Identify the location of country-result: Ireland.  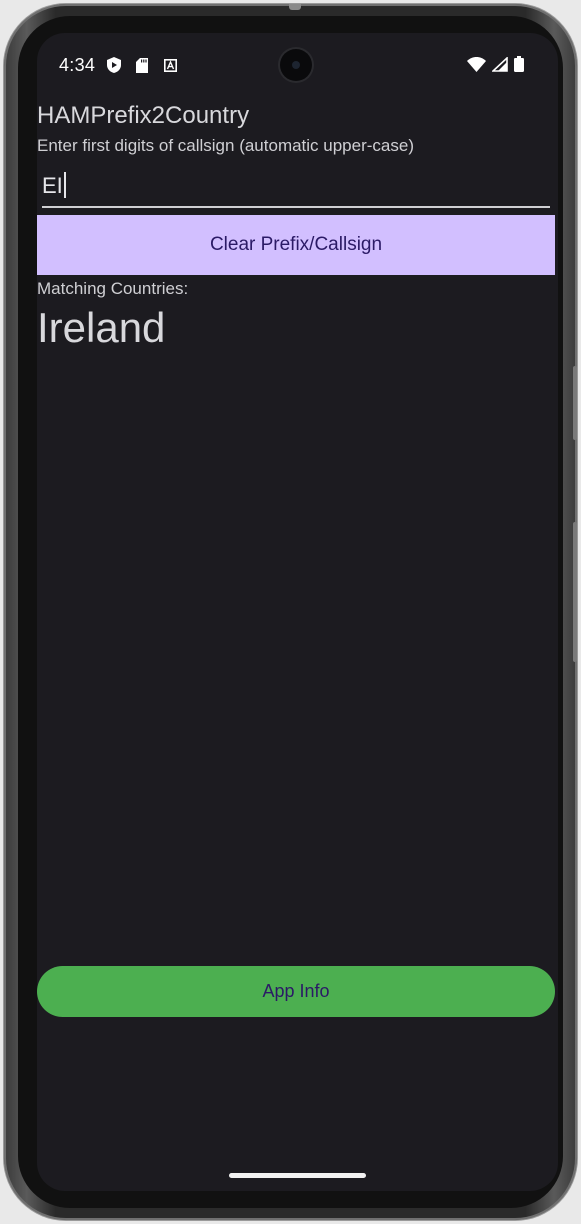
(101, 327).